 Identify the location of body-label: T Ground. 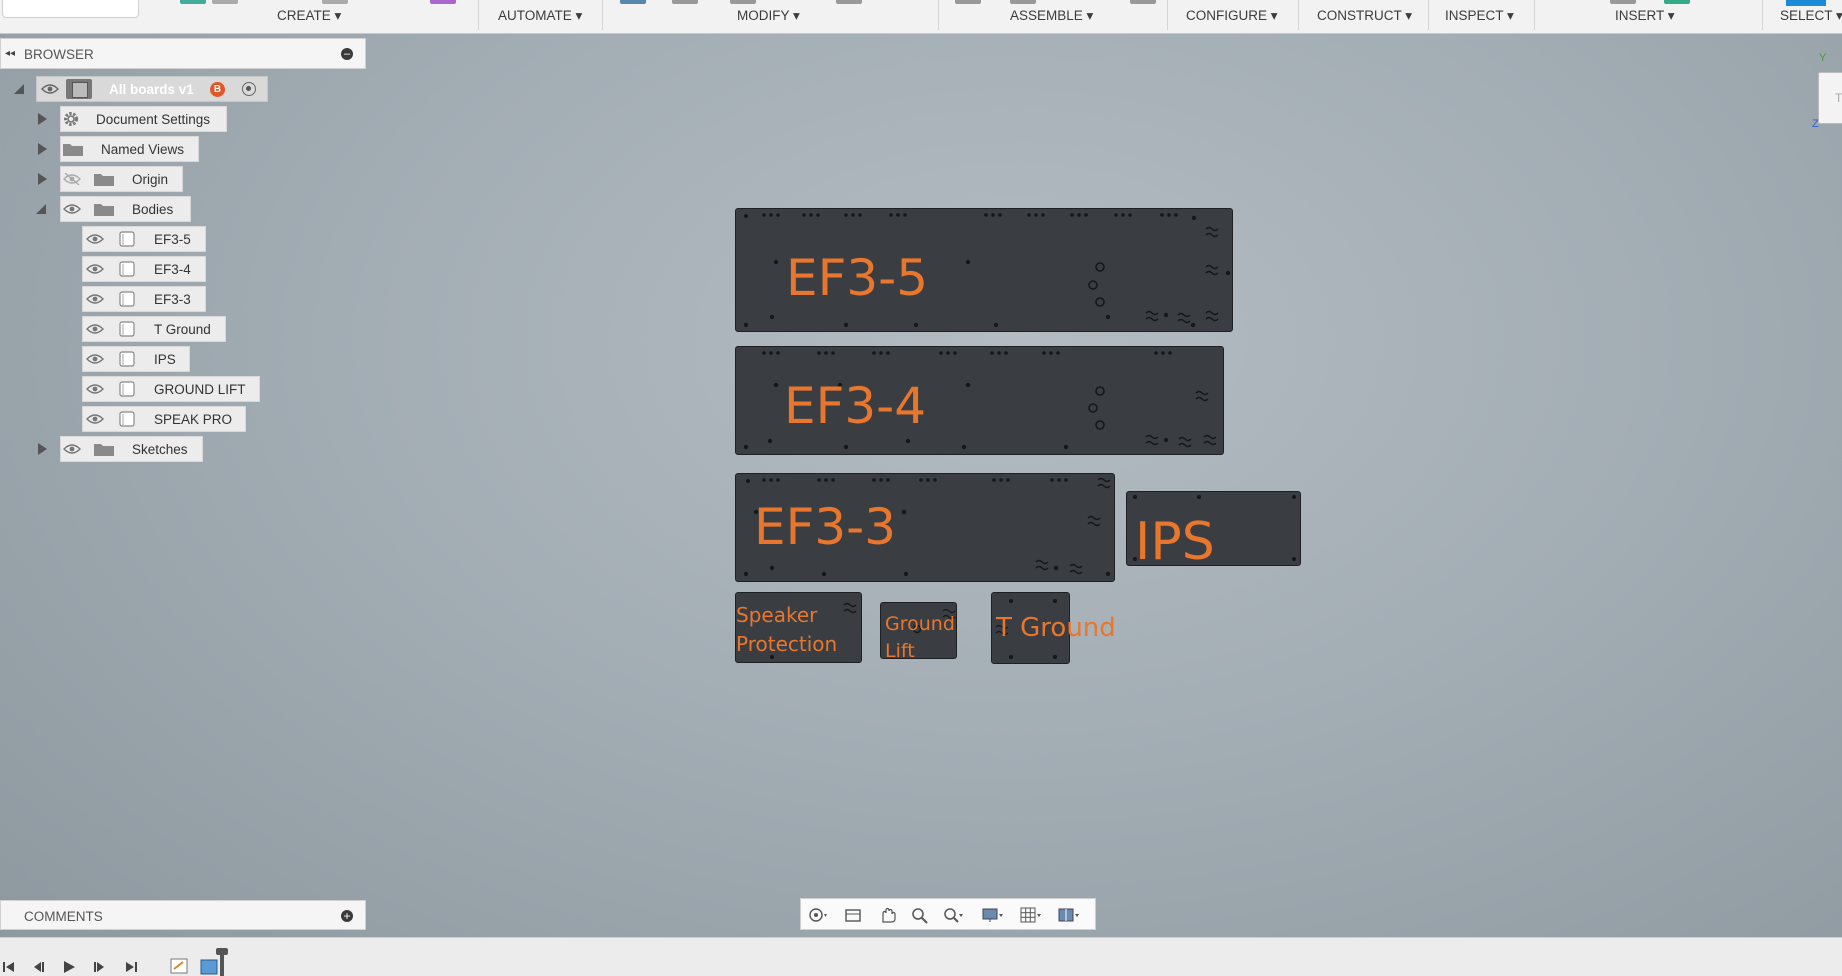
(182, 329).